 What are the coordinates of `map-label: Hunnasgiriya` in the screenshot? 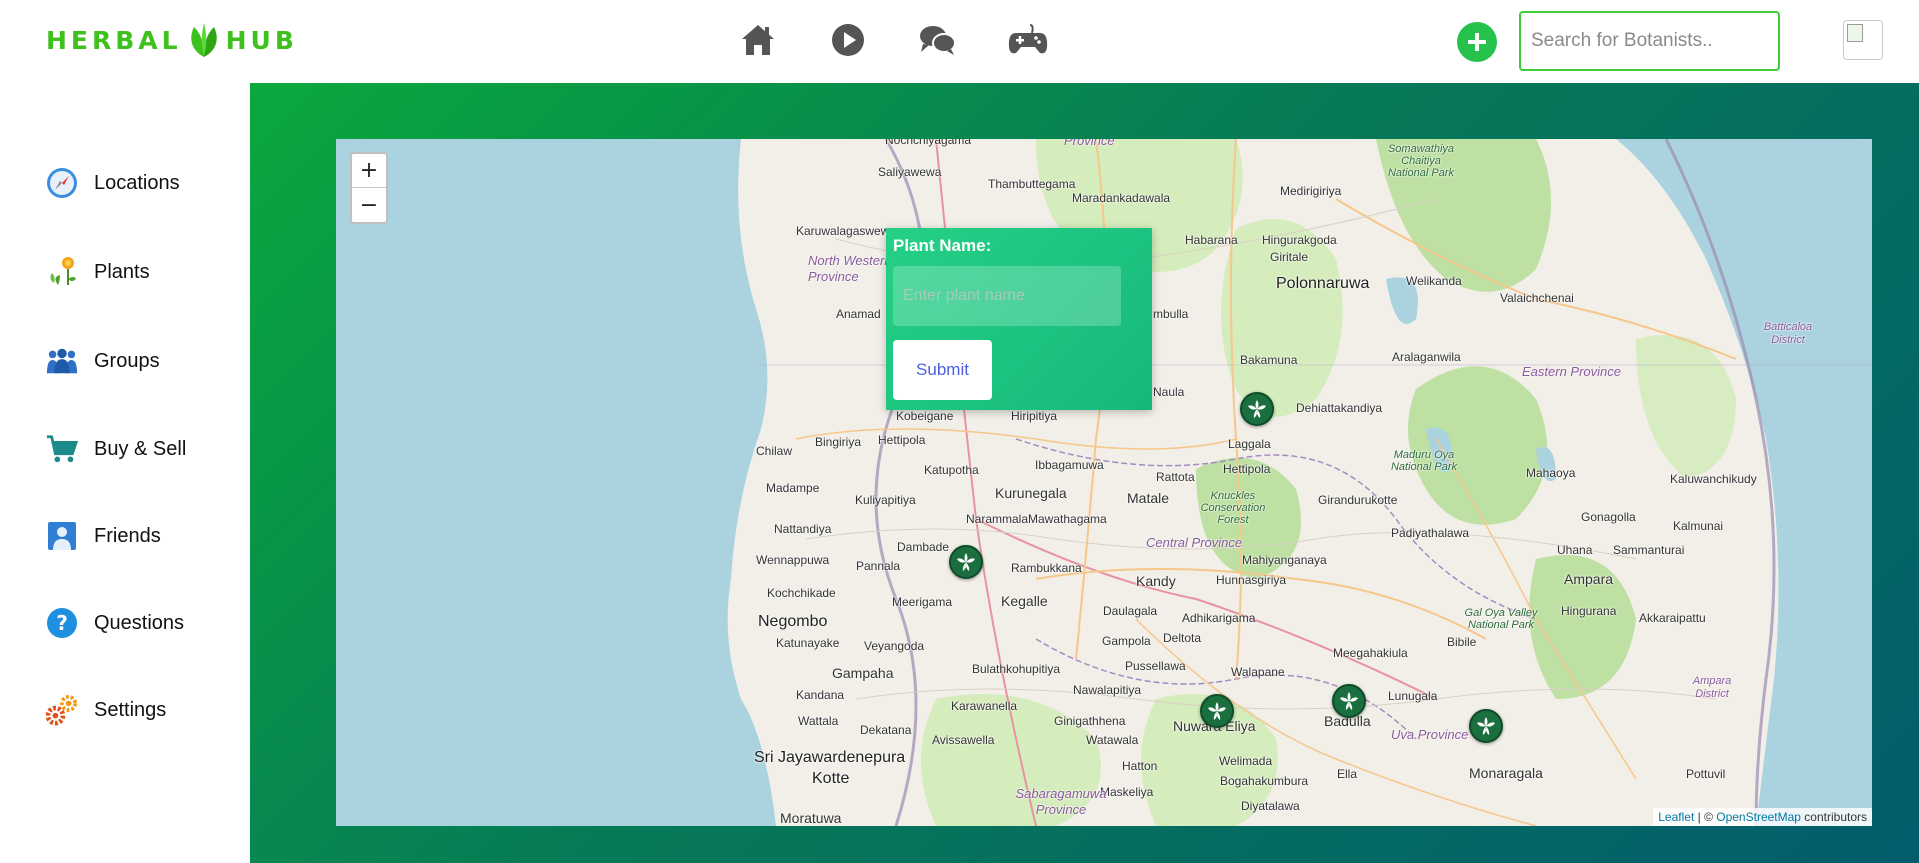 It's located at (1251, 580).